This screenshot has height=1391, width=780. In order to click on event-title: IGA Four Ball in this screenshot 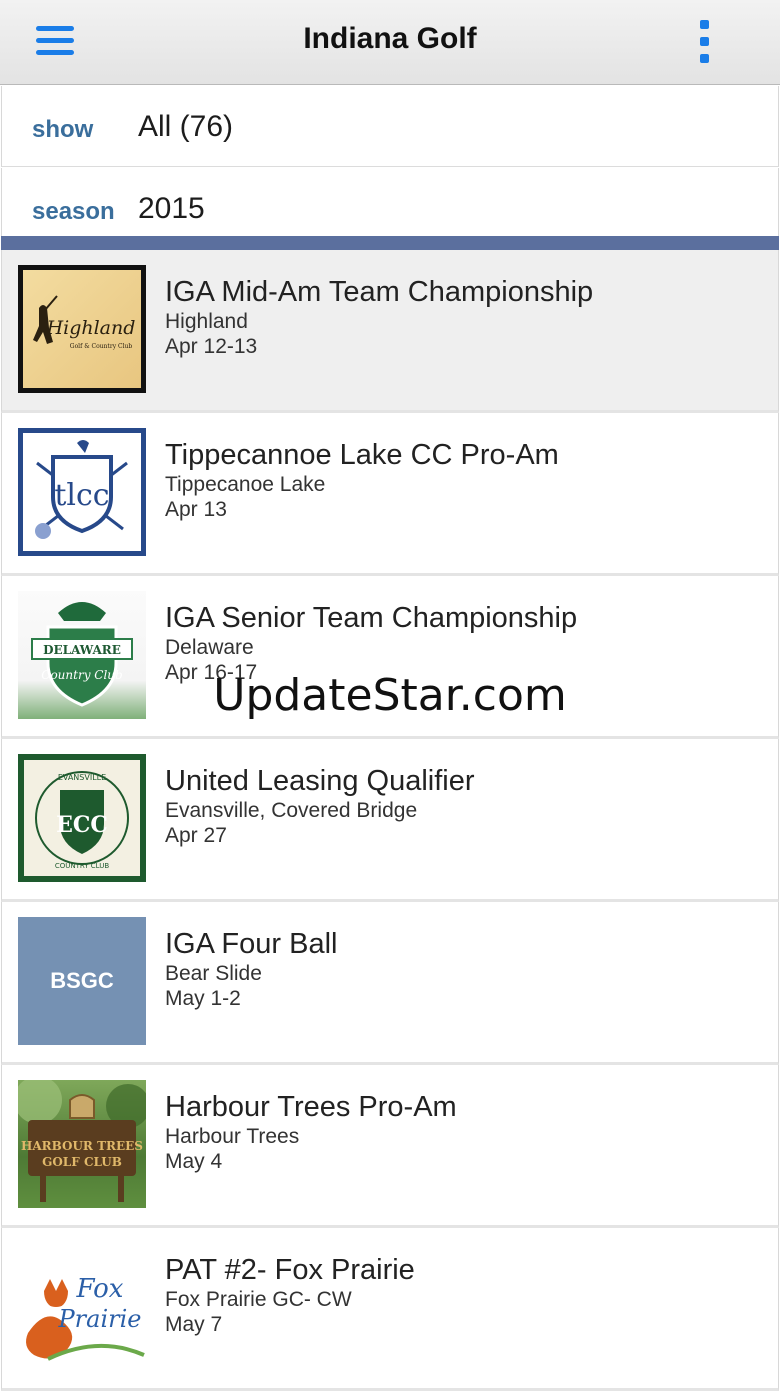, I will do `click(251, 944)`.